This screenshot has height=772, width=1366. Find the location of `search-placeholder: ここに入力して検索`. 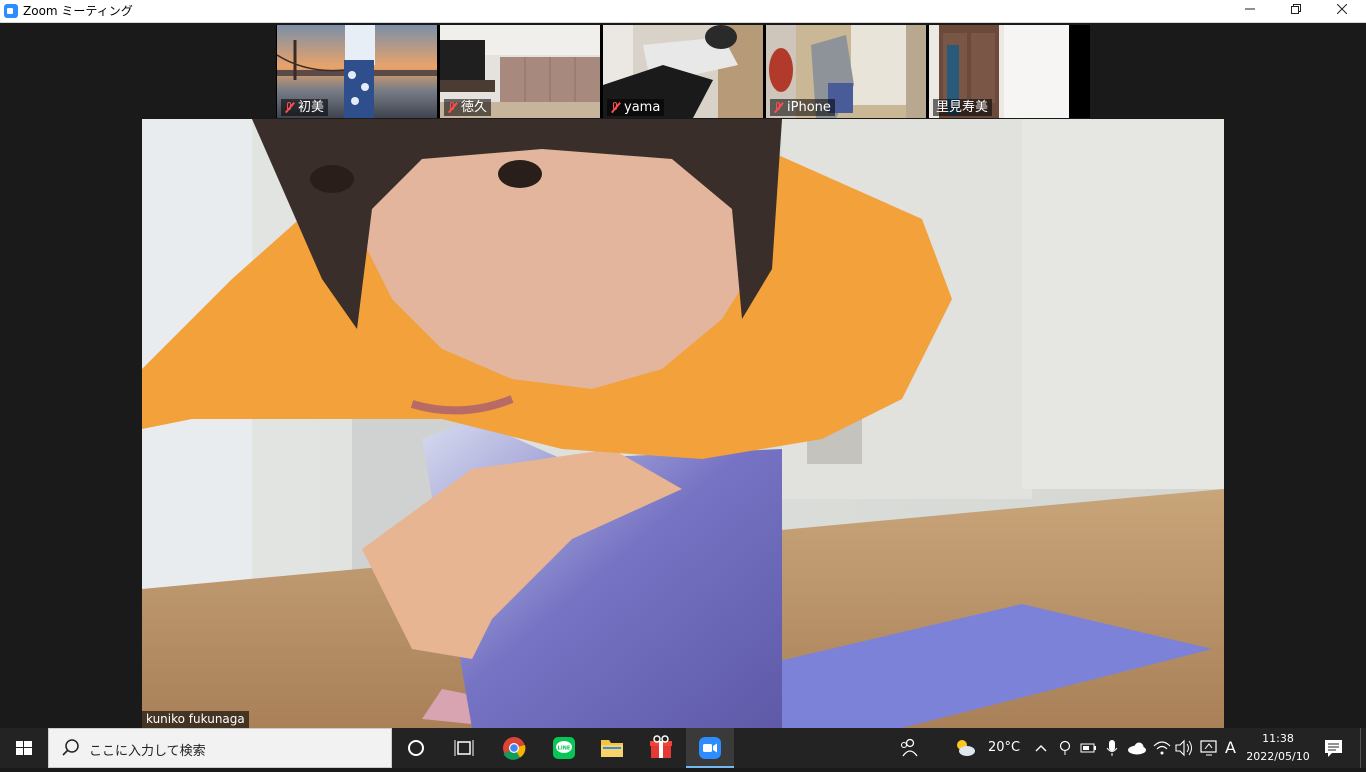

search-placeholder: ここに入力して検索 is located at coordinates (147, 751).